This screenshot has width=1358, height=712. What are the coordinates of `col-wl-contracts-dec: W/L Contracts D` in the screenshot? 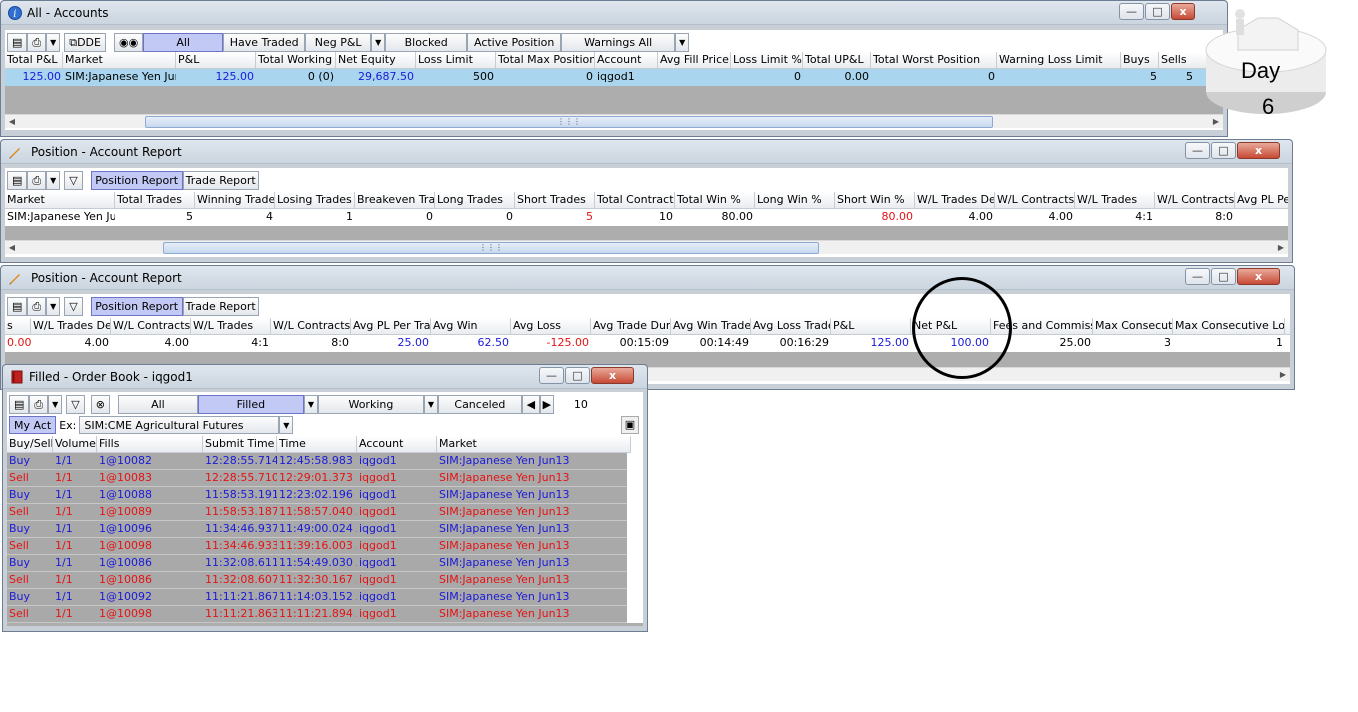 It's located at (151, 326).